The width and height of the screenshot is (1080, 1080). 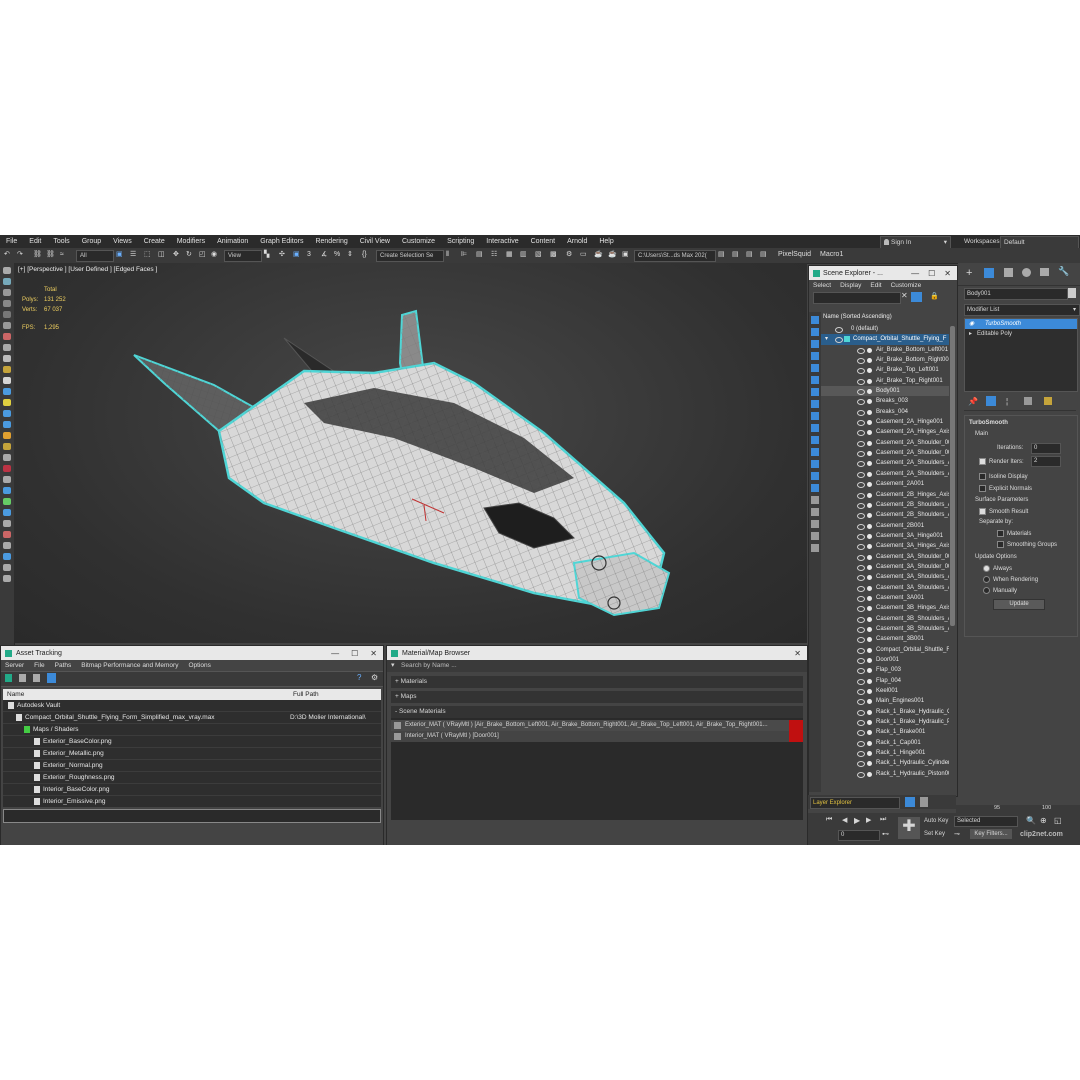 I want to click on scene-object-row: Casement_3A_Shoulders_Axis, so click(x=885, y=577).